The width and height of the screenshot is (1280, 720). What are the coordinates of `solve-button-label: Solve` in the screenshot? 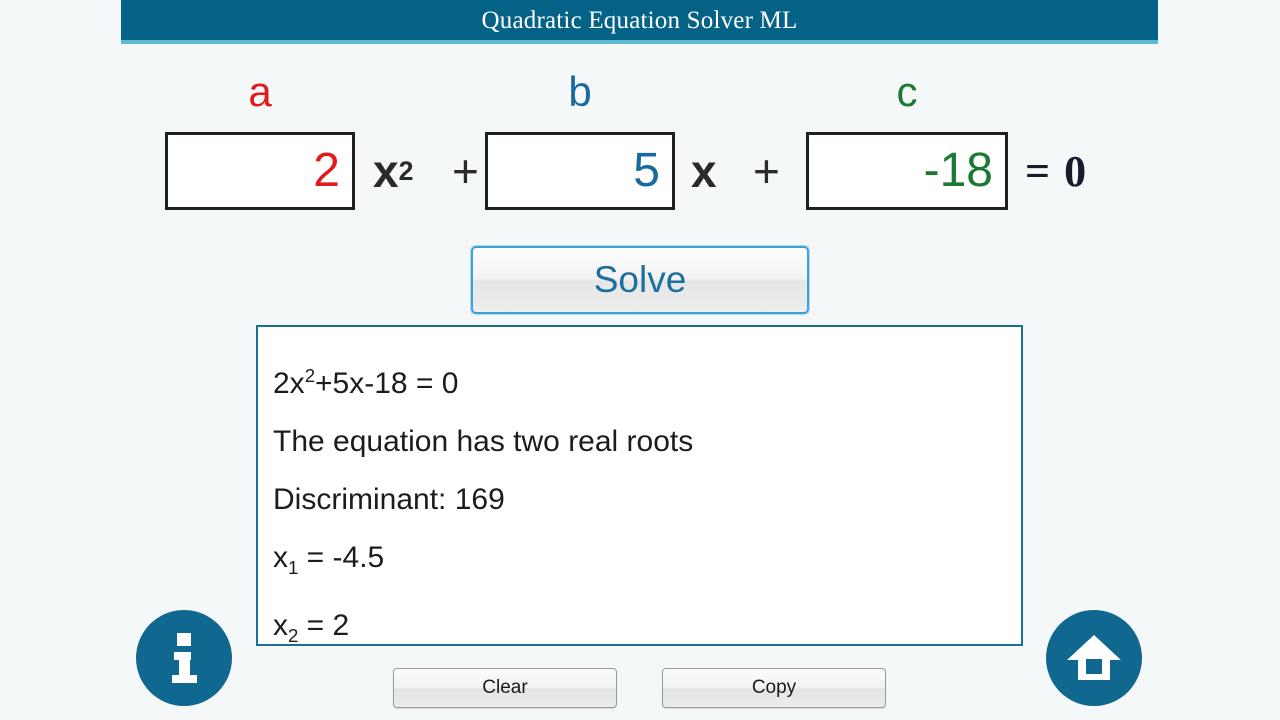 It's located at (640, 279).